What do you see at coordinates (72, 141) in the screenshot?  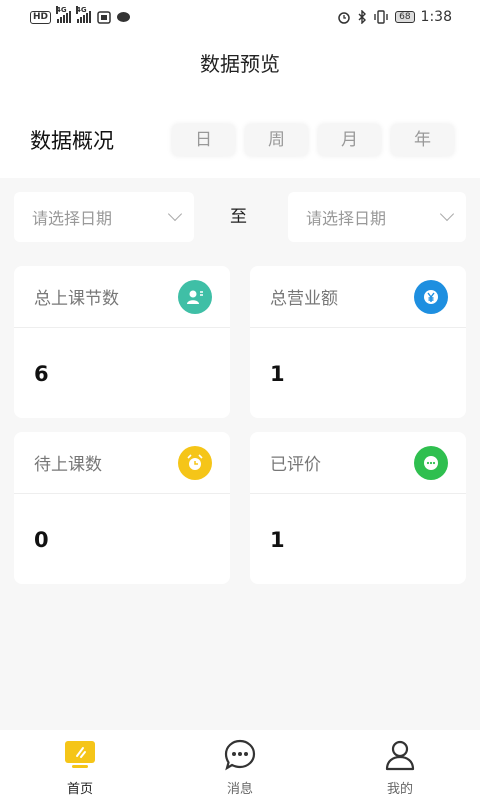 I see `overview-title: 数据概况` at bounding box center [72, 141].